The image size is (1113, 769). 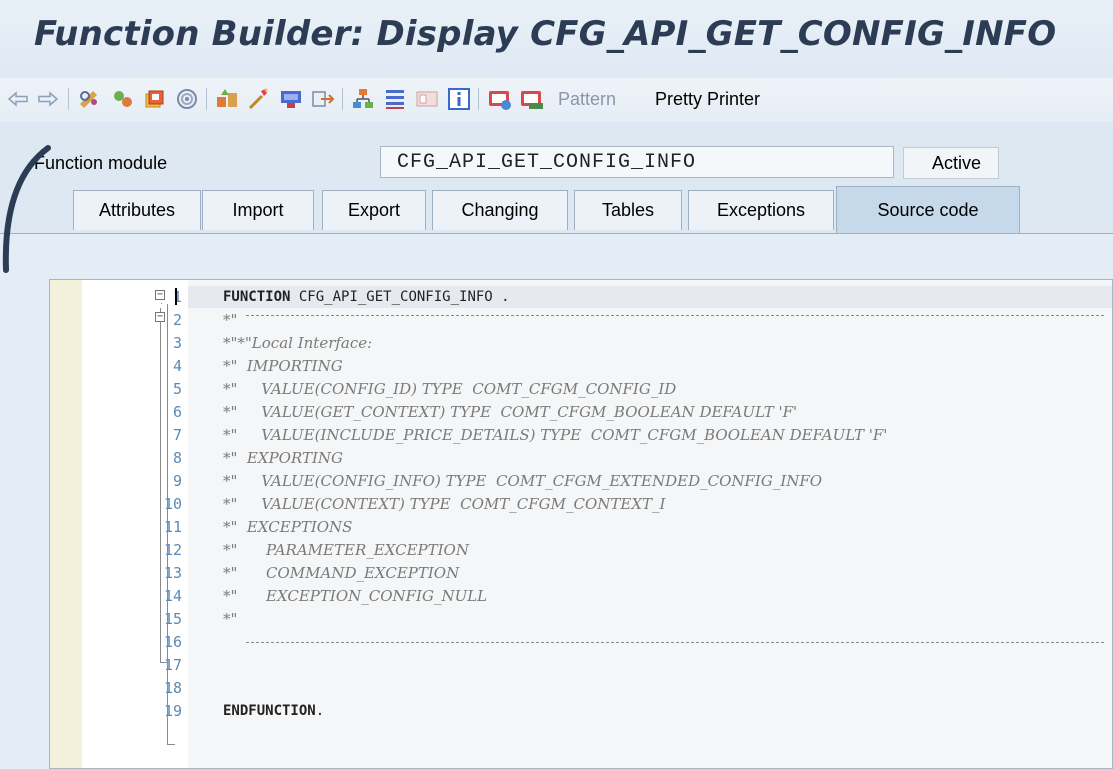 I want to click on breakpoint-gutter, so click(x=66, y=524).